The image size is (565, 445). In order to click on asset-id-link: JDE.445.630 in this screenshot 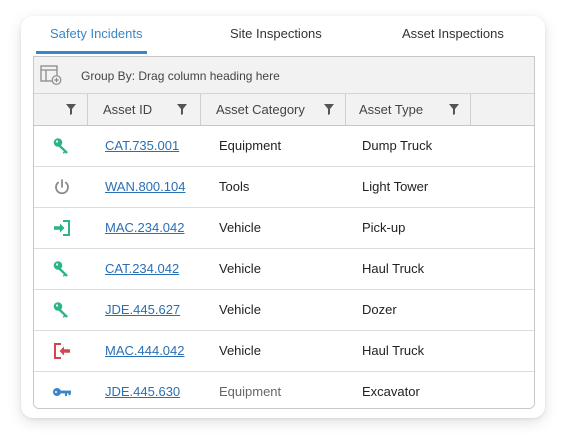, I will do `click(142, 391)`.